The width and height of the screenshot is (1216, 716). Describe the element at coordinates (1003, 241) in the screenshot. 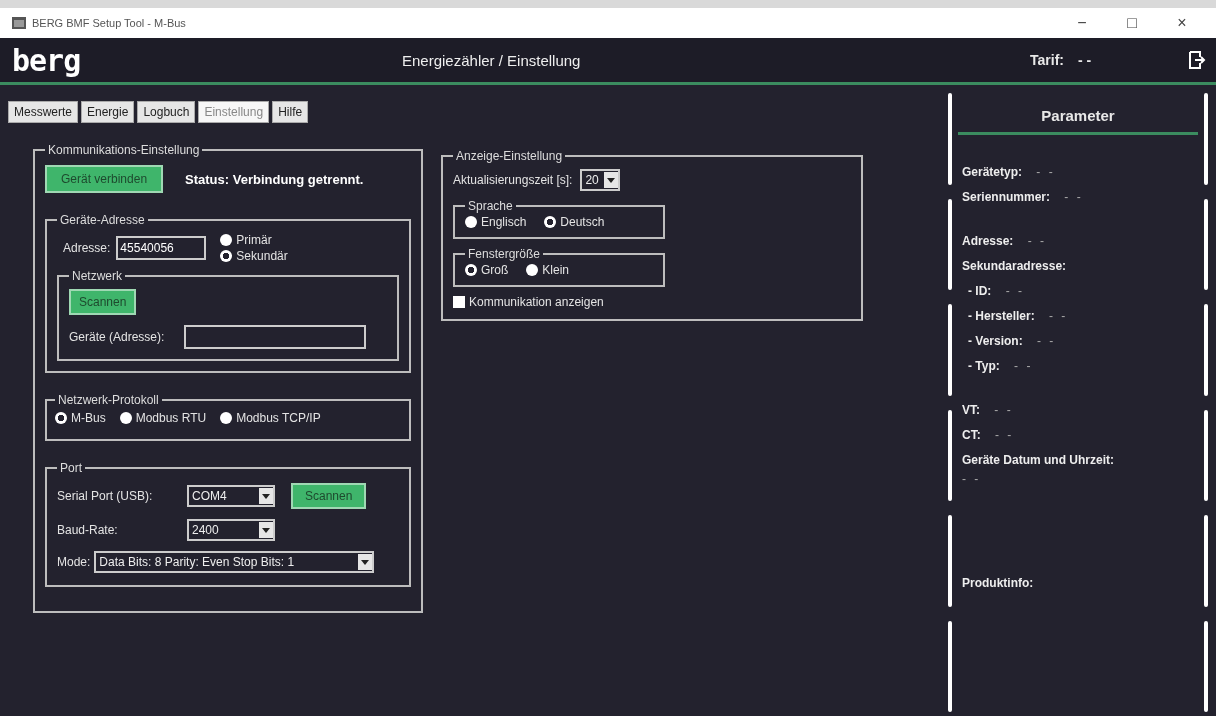

I see `parameter-text: Adresse: - -` at that location.